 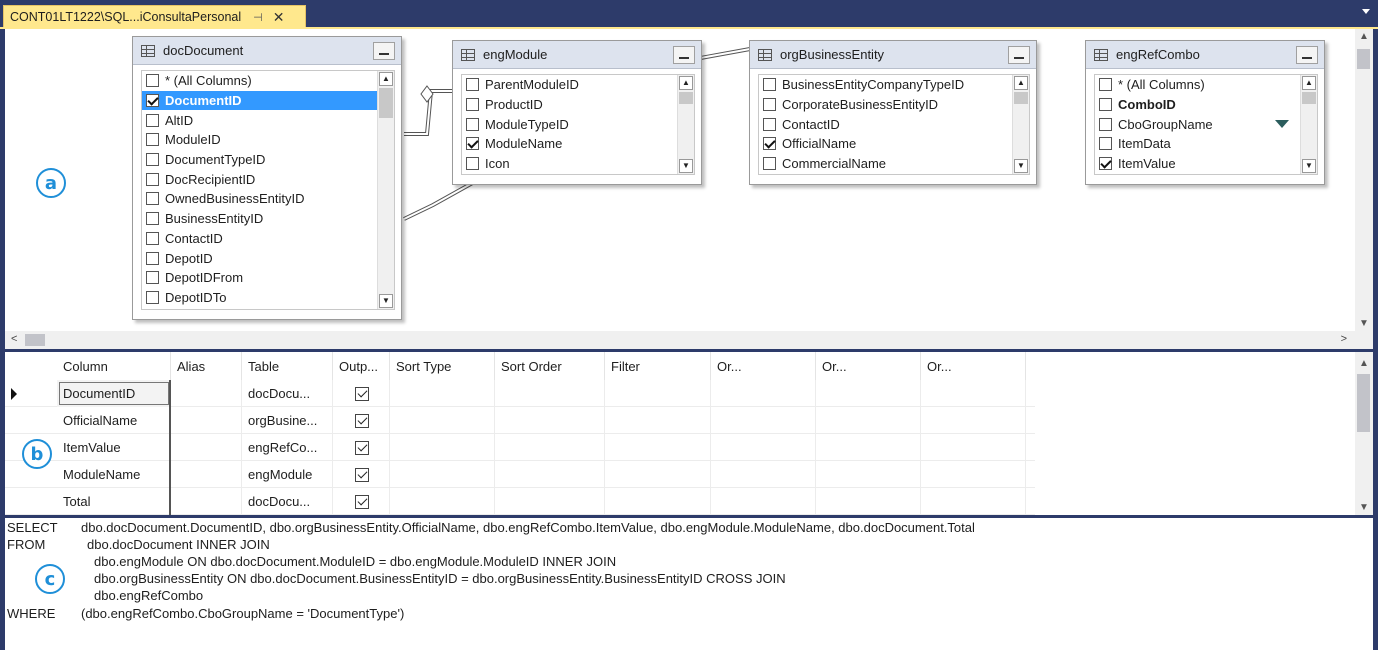 What do you see at coordinates (114, 447) in the screenshot?
I see `cell-column: ItemValue` at bounding box center [114, 447].